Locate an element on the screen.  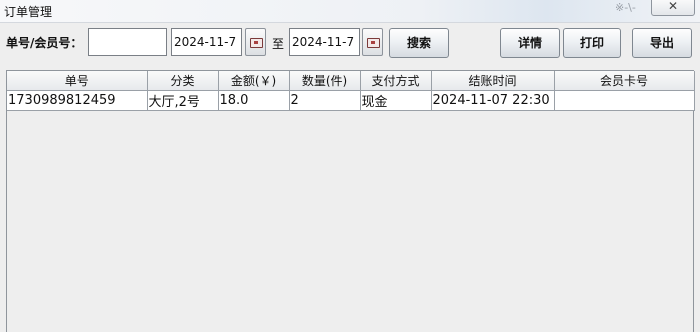
date-from-field: 2024-11-7 is located at coordinates (206, 42).